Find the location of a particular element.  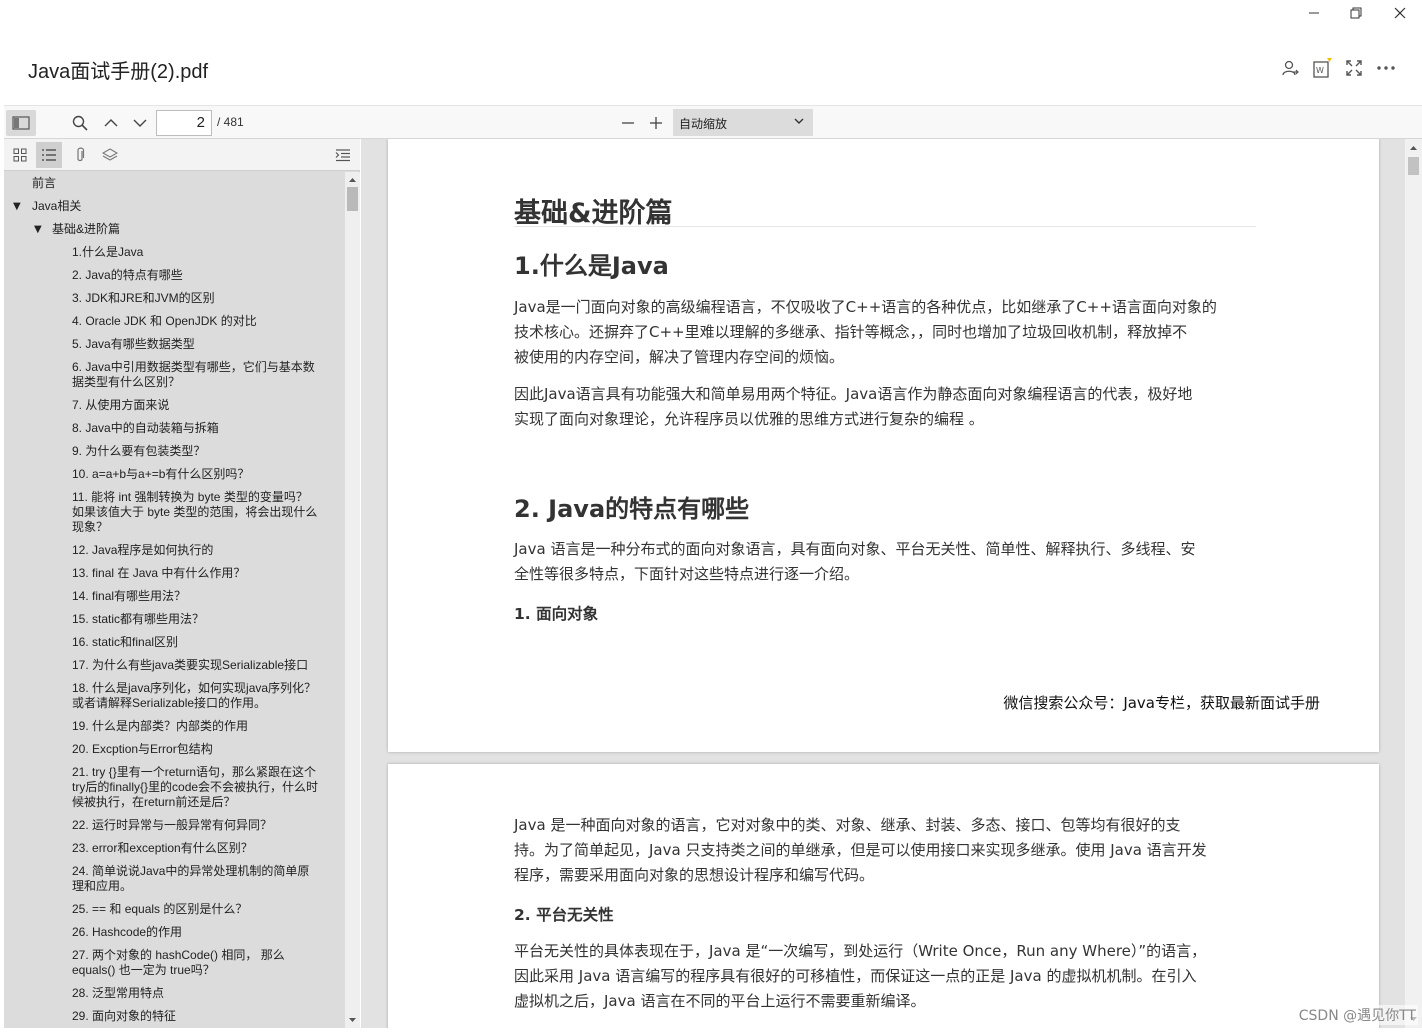

outline-item: 6. Java中引用数据类型有哪些，它们与基本数 is located at coordinates (193, 367).